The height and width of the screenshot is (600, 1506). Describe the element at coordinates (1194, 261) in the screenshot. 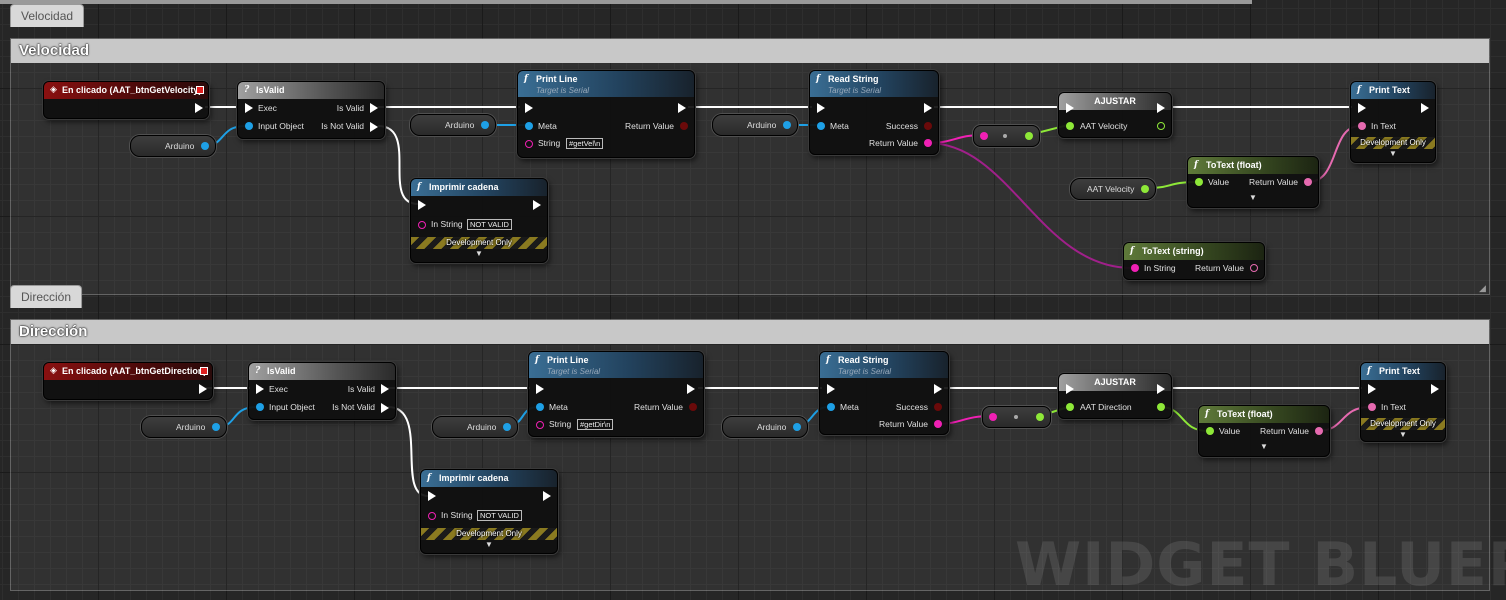

I see `totext-string-node: f ToText (string) In String Return Value` at that location.